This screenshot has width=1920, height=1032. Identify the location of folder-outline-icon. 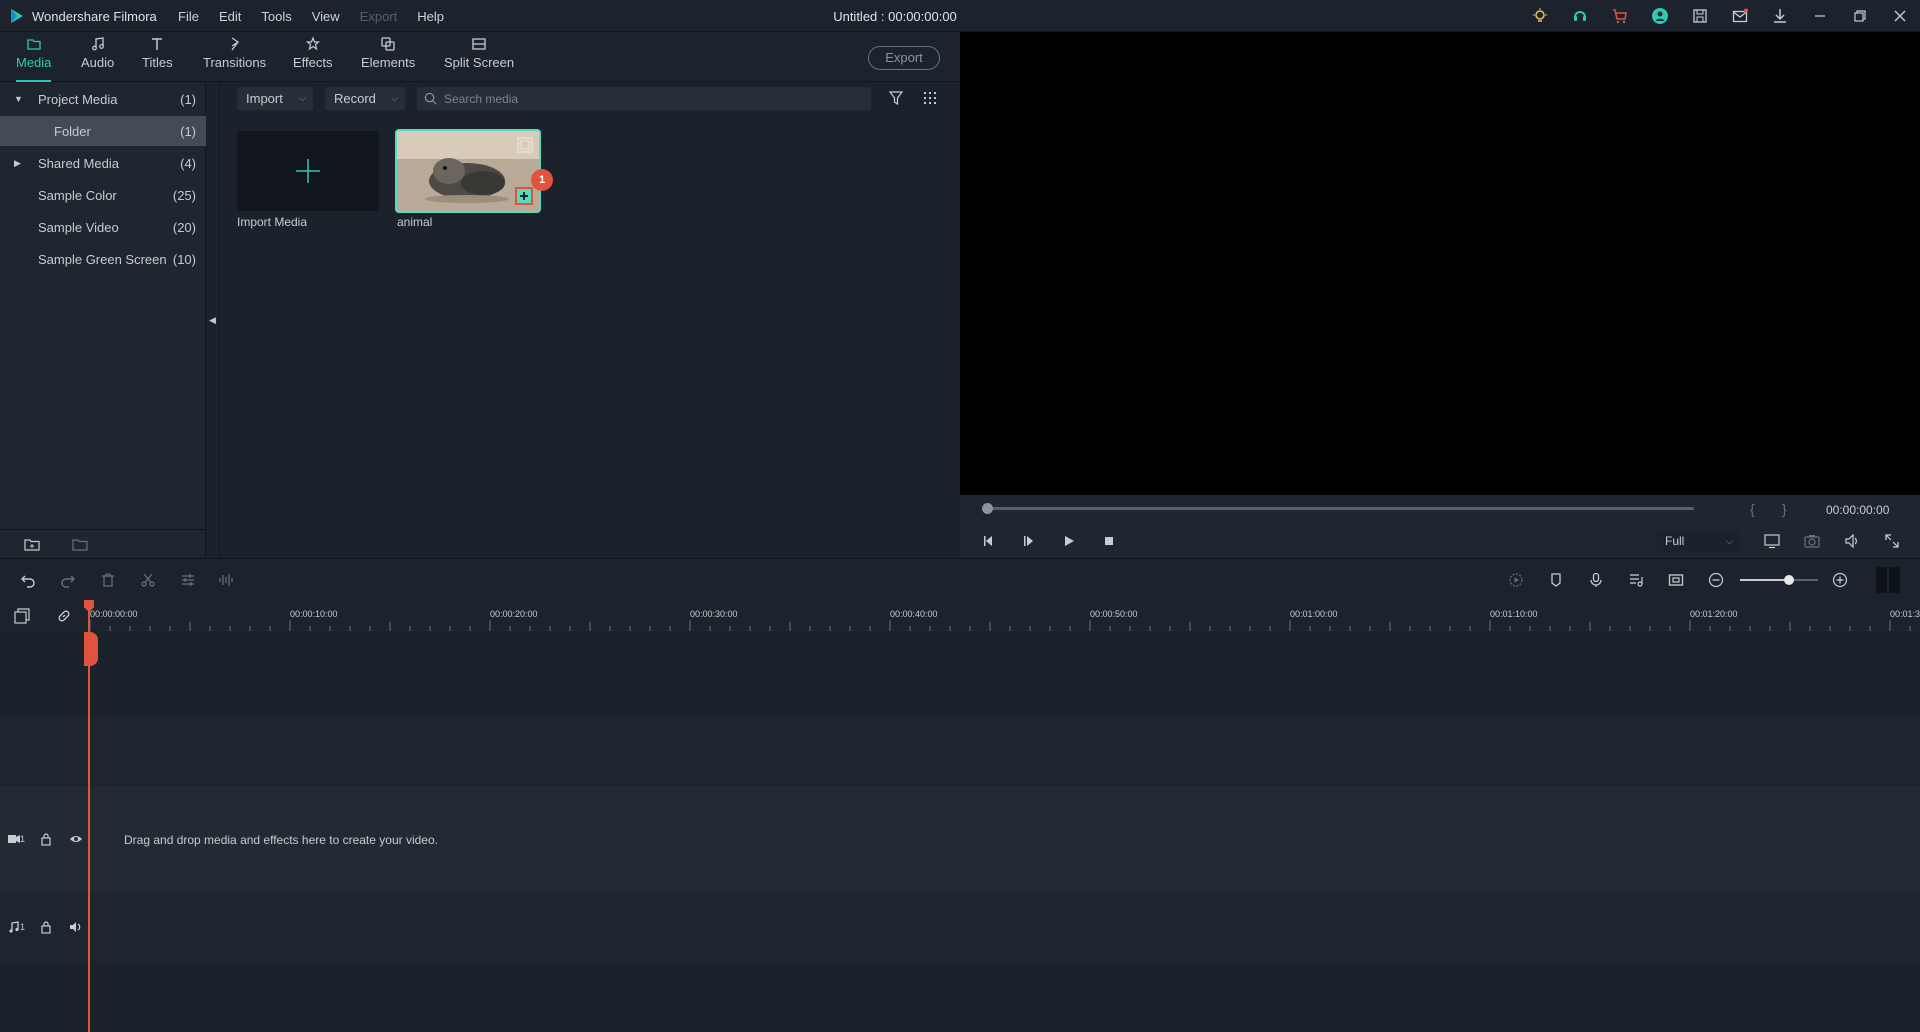
(80, 544).